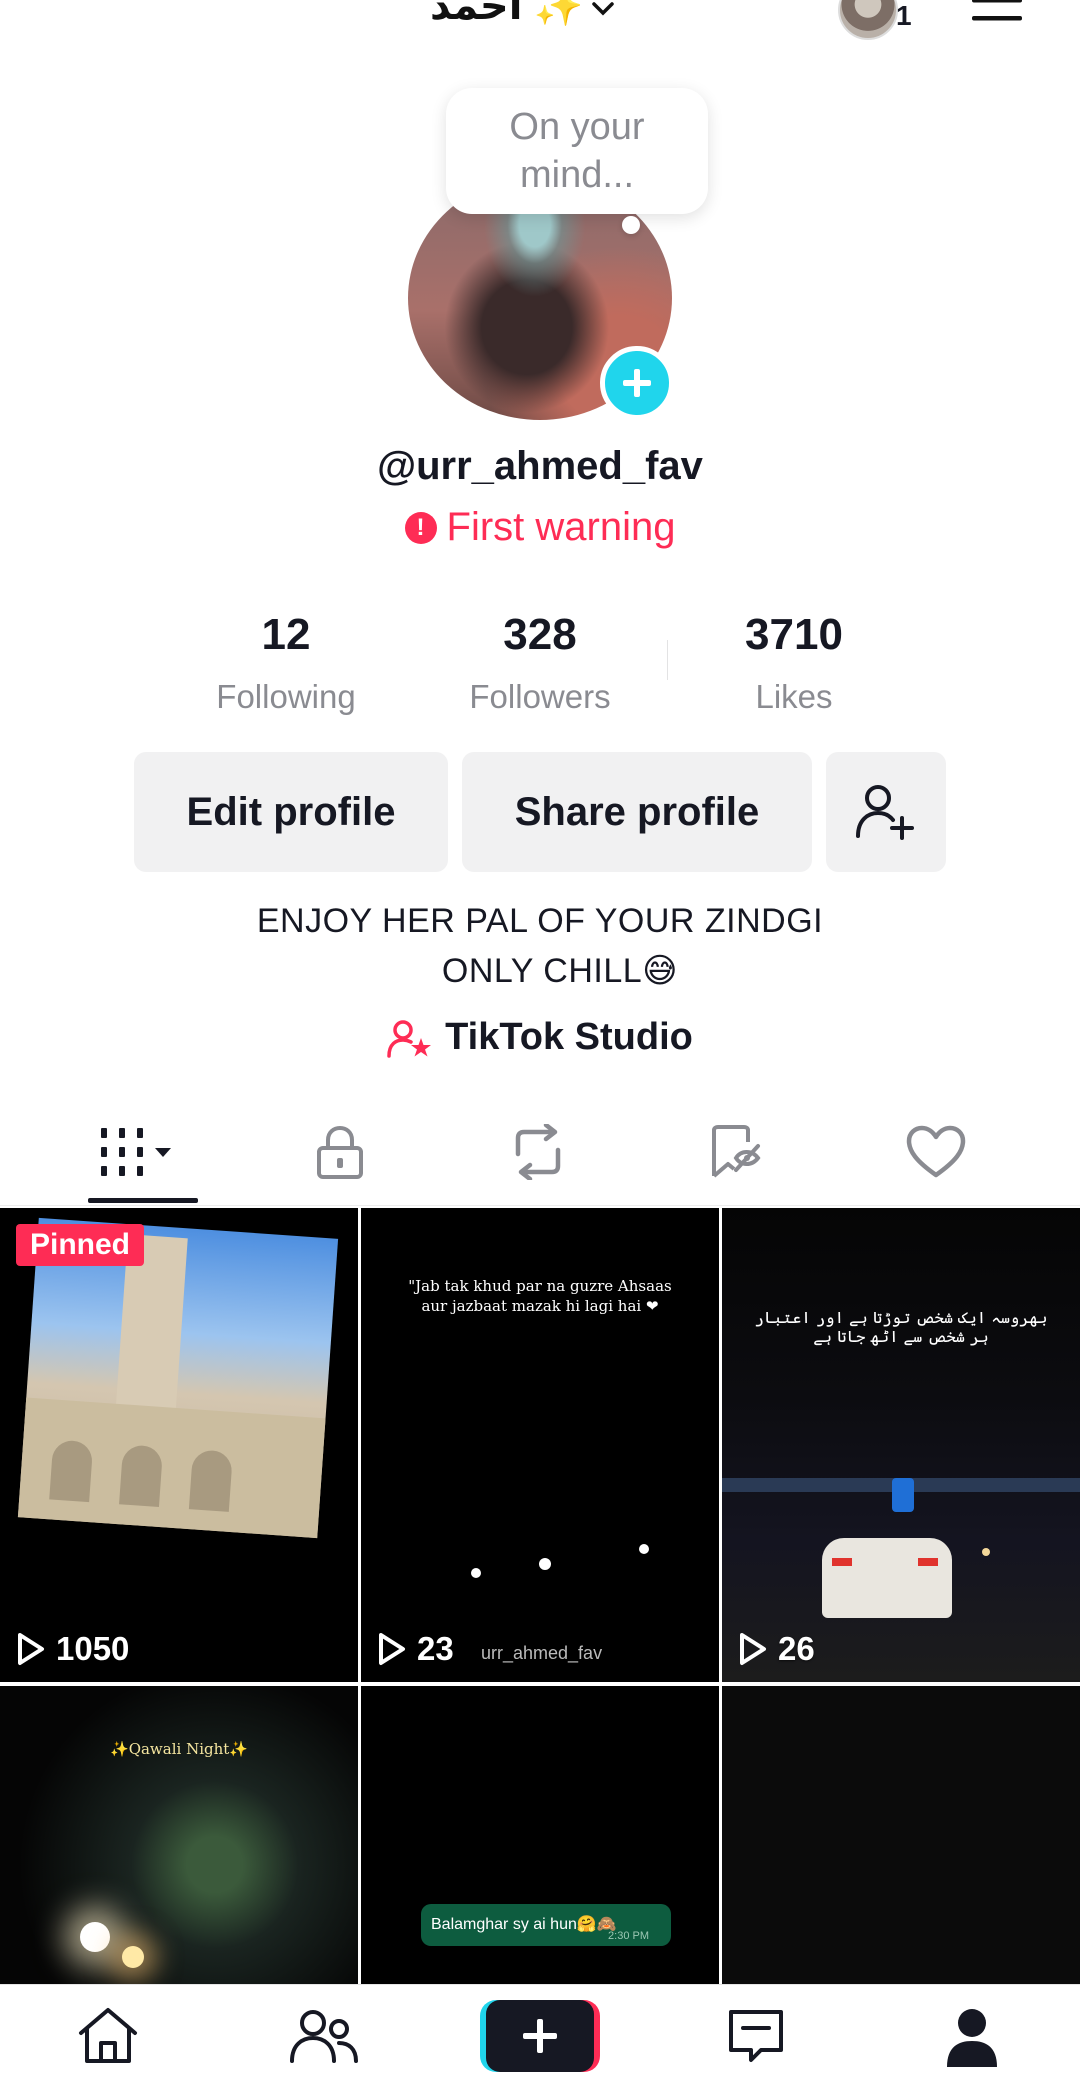 Image resolution: width=1080 pixels, height=2081 pixels. I want to click on alert-icon: !, so click(420, 527).